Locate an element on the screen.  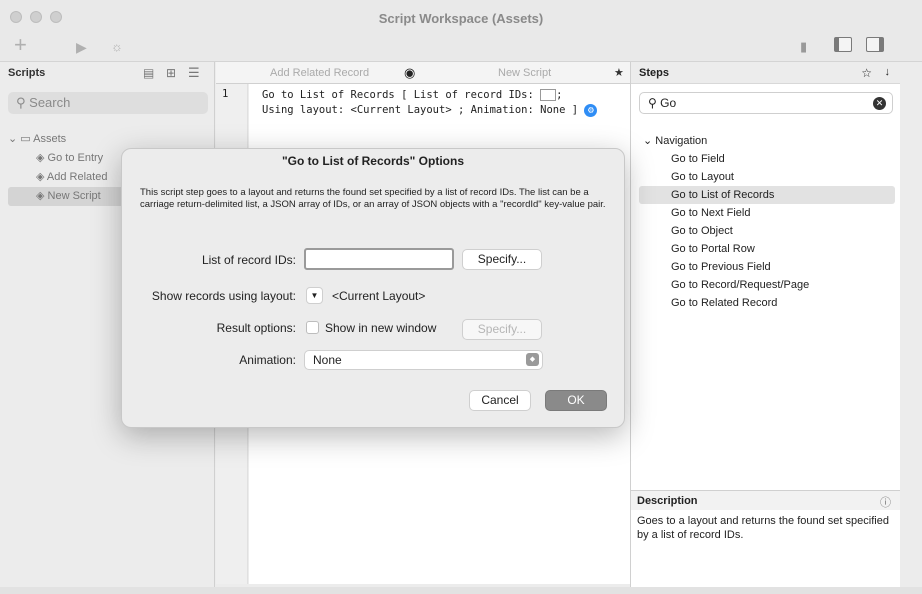
folder-assets: ⌄ ▭ Assets is located at coordinates (110, 139).